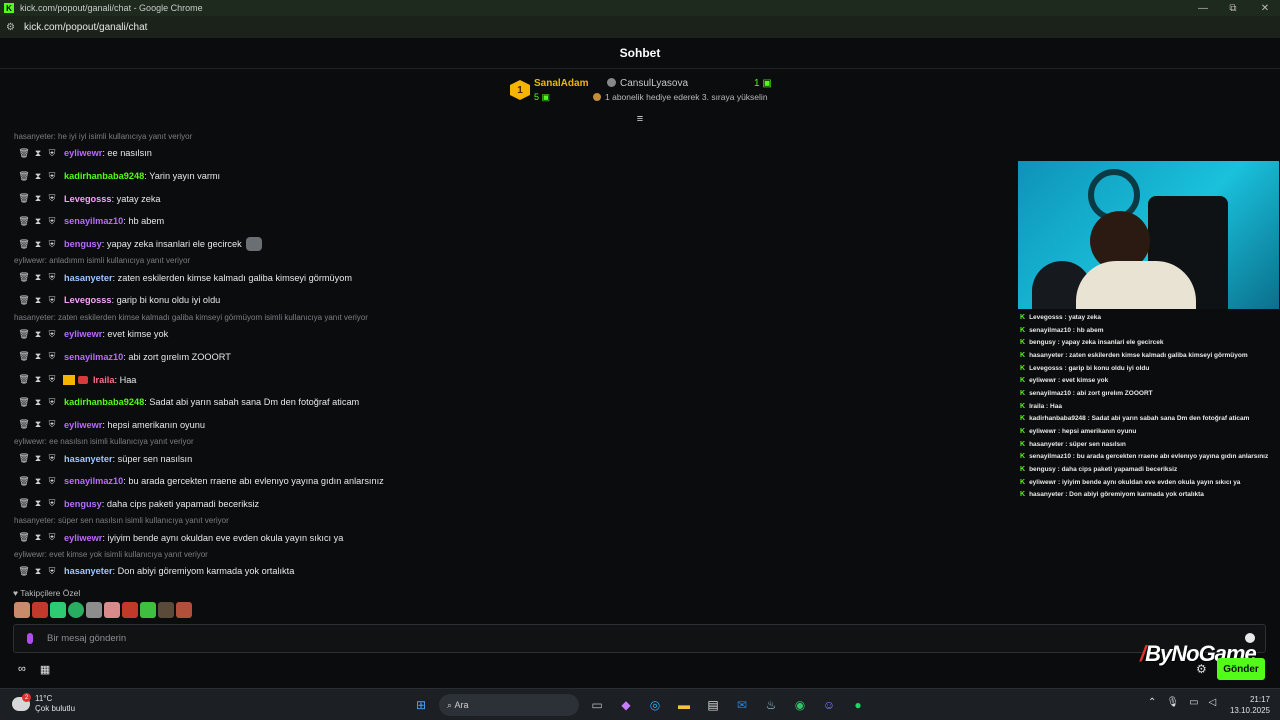  I want to click on message-input: Bir mesaj gönderin, so click(639, 638).